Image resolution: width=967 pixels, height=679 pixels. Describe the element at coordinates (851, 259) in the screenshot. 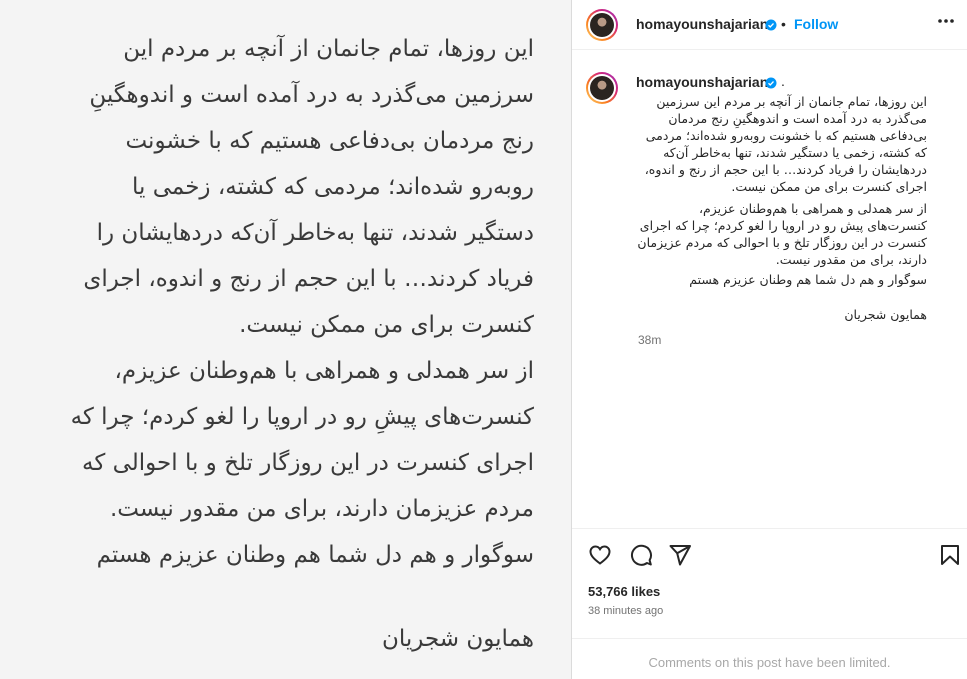

I see `caption-line: دارند، برای من مقدور نیست.` at that location.